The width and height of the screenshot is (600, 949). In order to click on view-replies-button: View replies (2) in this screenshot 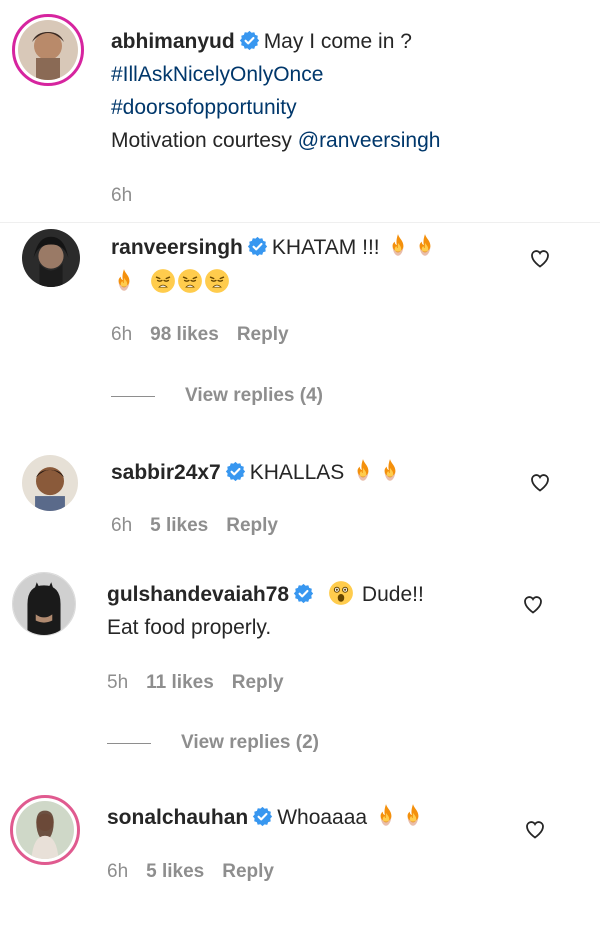, I will do `click(213, 743)`.